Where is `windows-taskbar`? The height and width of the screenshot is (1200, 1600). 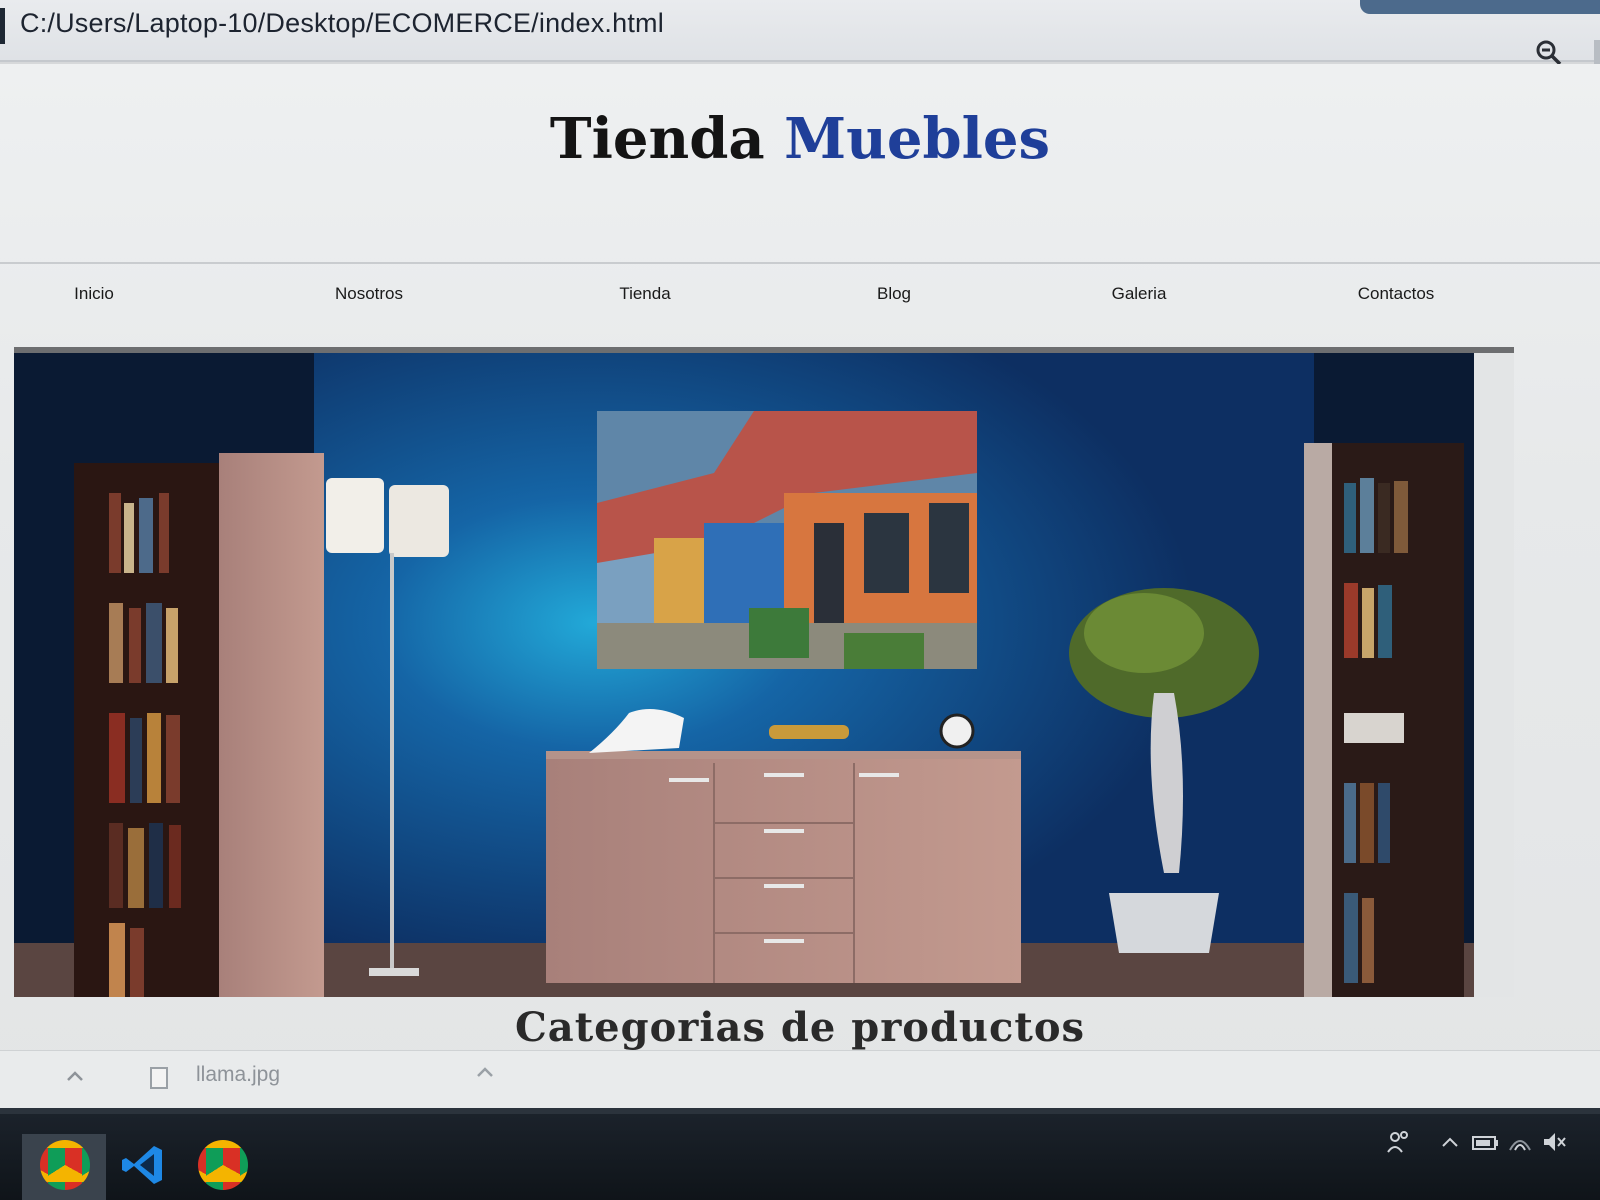
windows-taskbar is located at coordinates (800, 1154).